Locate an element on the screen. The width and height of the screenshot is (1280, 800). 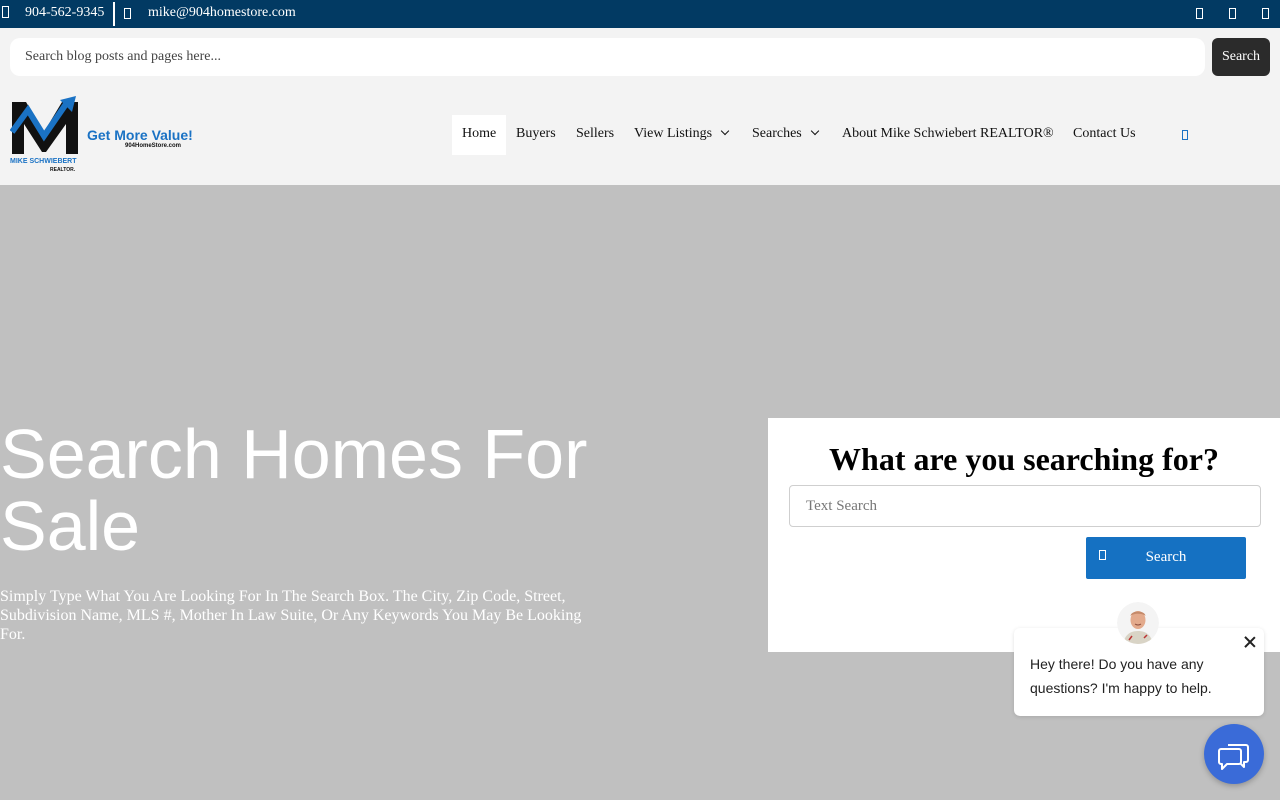
search-button-label: Search is located at coordinates (1166, 557).